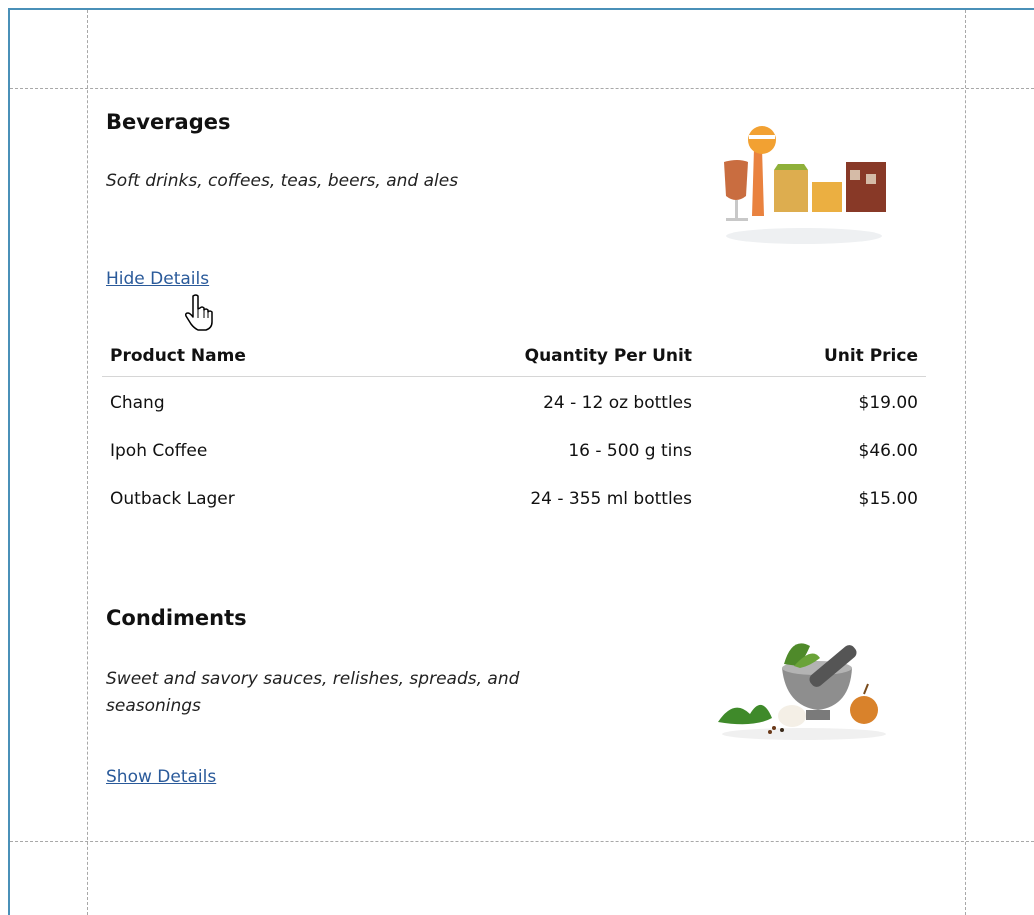 Image resolution: width=1034 pixels, height=915 pixels. What do you see at coordinates (630, 451) in the screenshot?
I see `cell-quantity-per-unit: 16 - 500 g tins` at bounding box center [630, 451].